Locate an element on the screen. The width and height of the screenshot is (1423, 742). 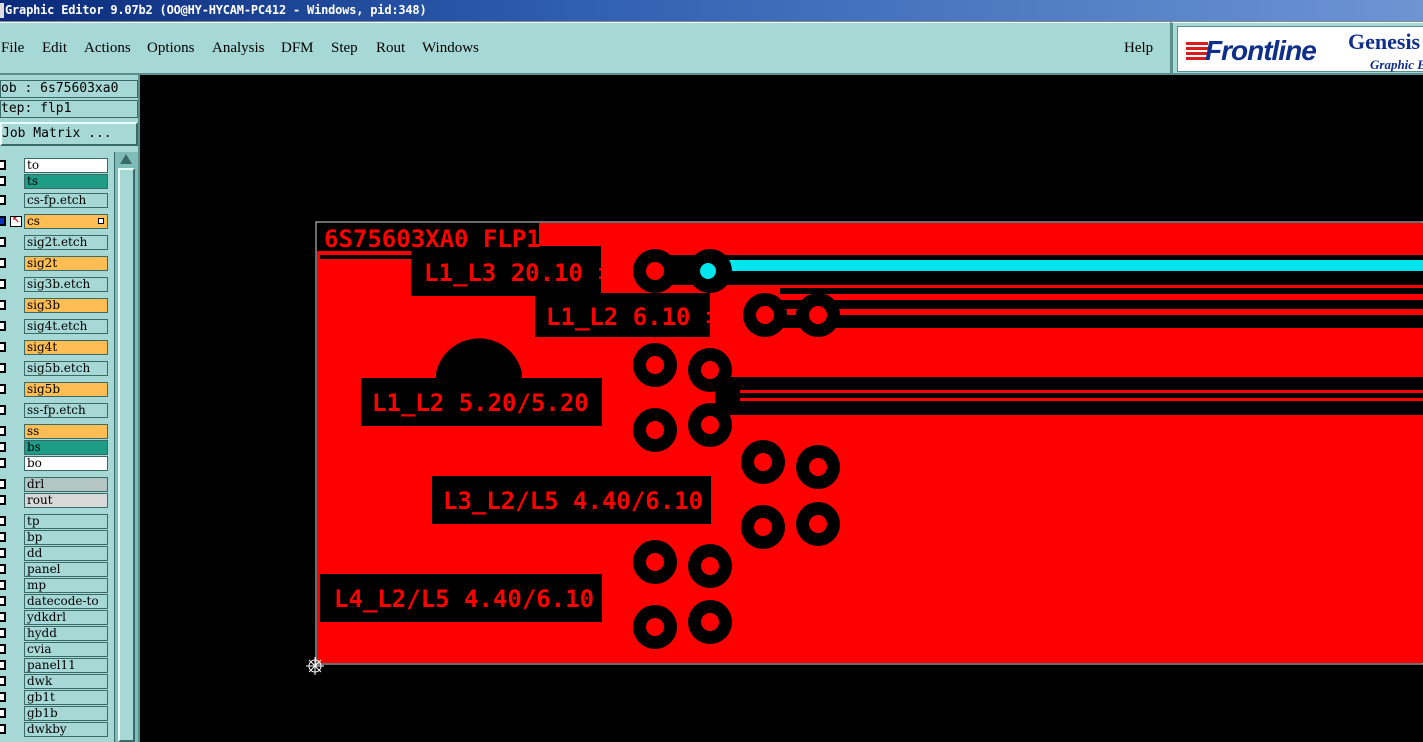
layer-row: ss is located at coordinates (56, 431).